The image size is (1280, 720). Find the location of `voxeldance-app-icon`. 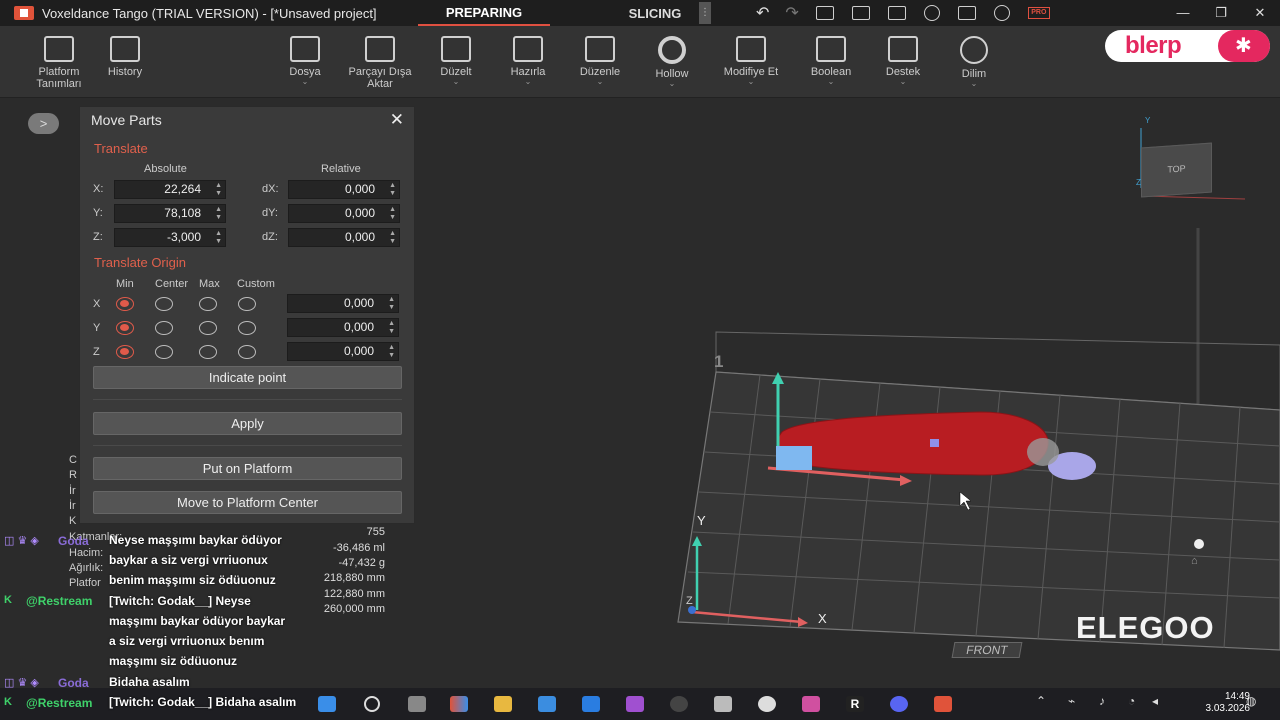

voxeldance-app-icon is located at coordinates (943, 704).